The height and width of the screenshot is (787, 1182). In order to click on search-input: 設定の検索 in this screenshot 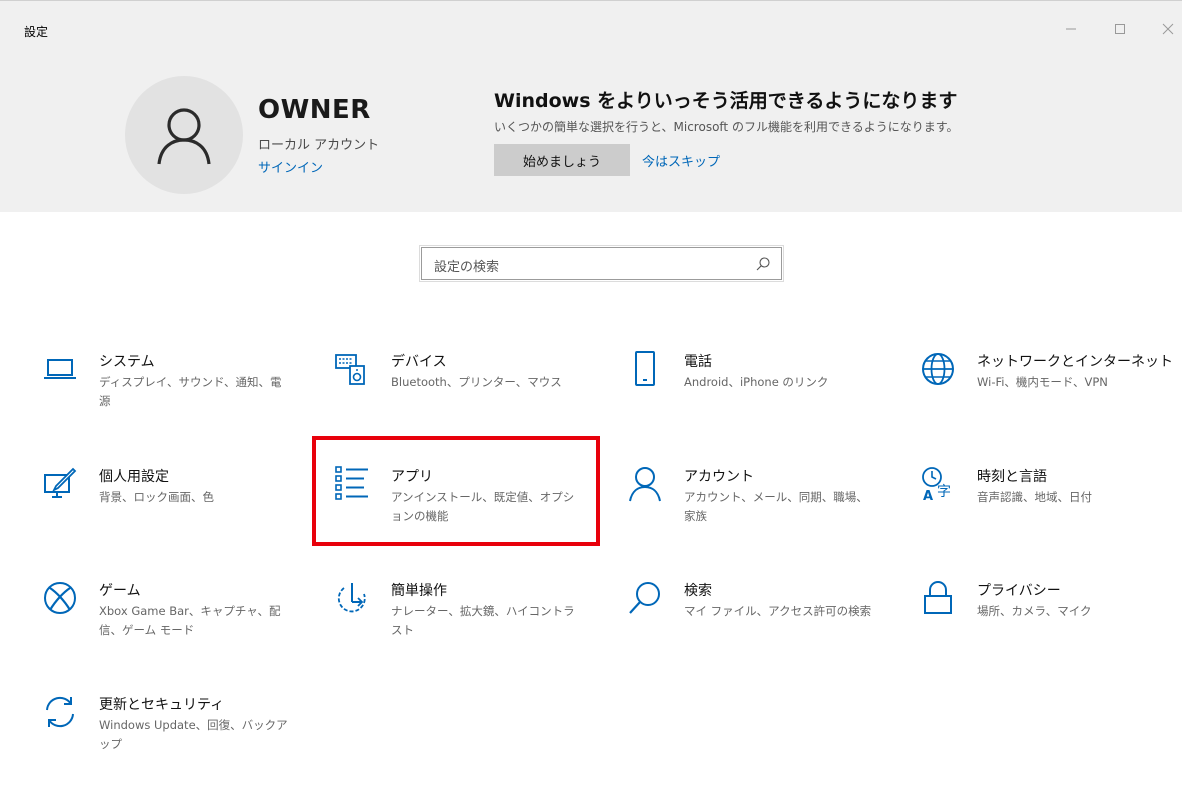, I will do `click(601, 263)`.